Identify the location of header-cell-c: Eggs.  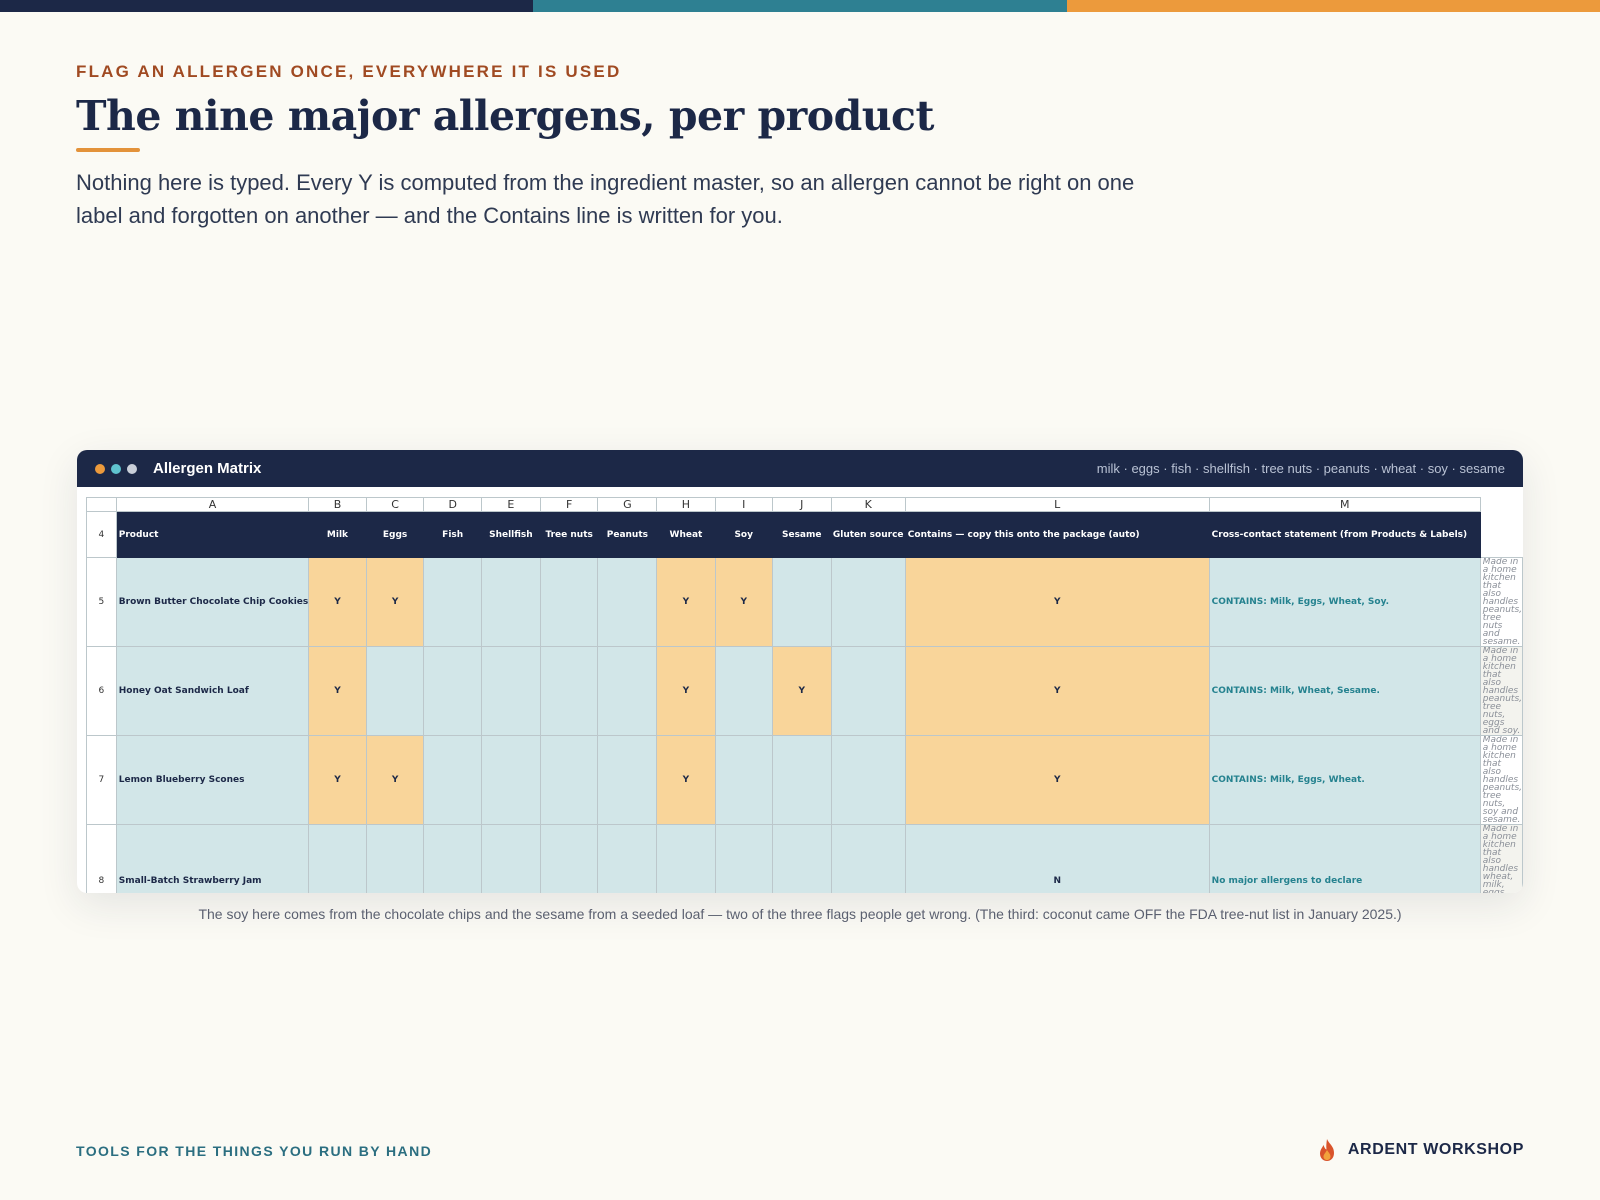
(395, 534).